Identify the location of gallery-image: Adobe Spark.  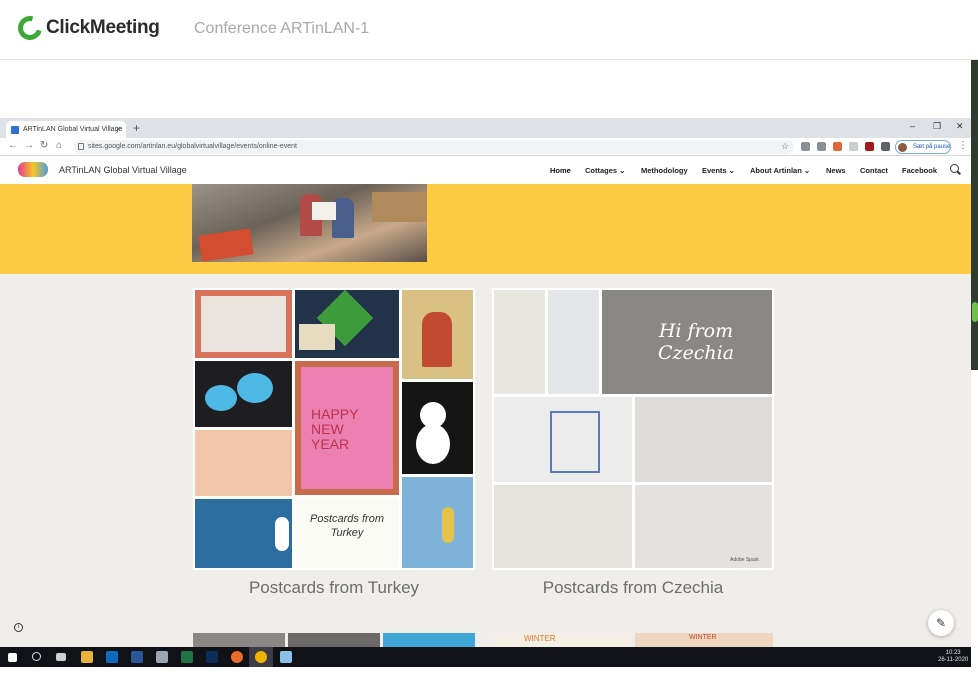
(703, 526).